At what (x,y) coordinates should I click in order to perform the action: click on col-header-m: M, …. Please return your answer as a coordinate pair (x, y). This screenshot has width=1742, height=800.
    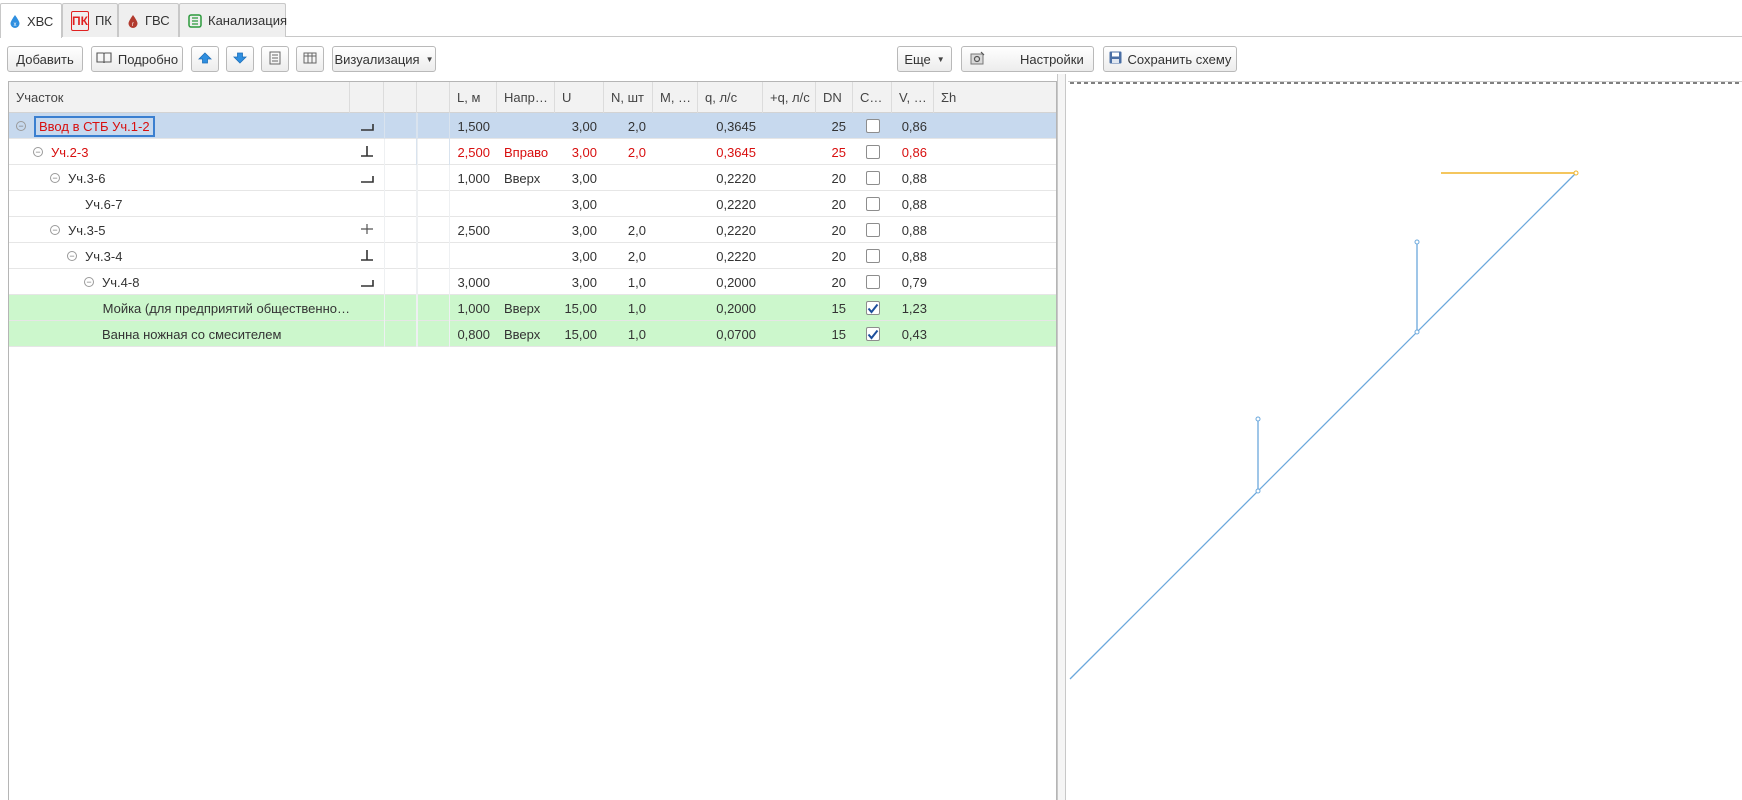
    Looking at the image, I should click on (675, 97).